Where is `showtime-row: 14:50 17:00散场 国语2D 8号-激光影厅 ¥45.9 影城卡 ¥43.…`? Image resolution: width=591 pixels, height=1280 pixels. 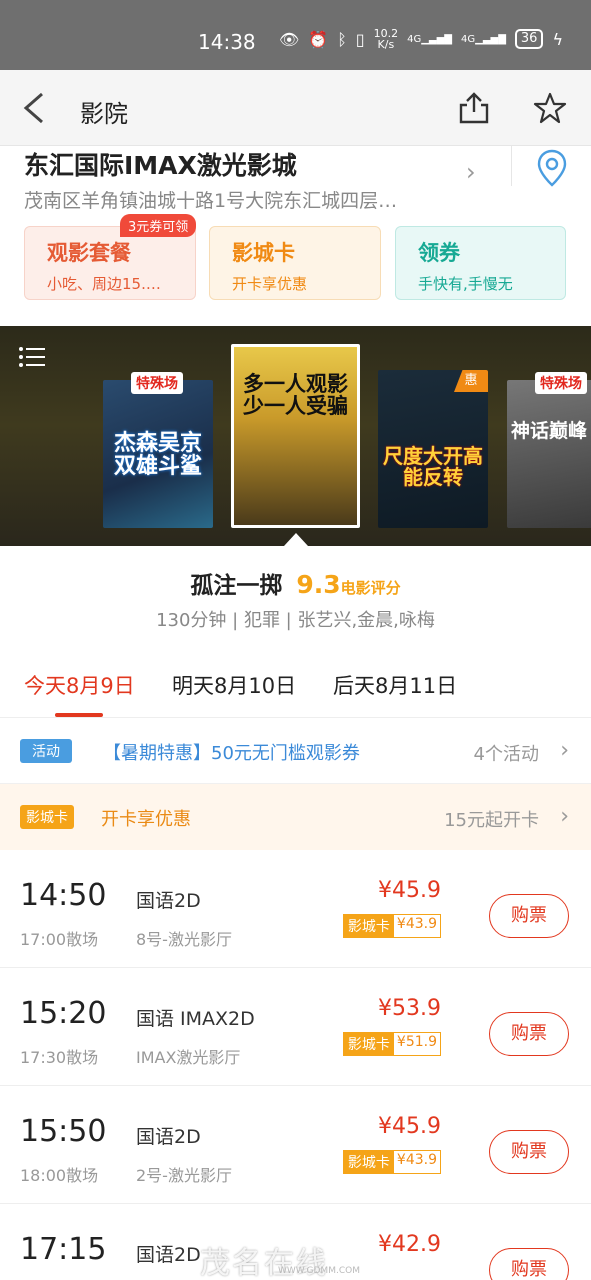 showtime-row: 14:50 17:00散场 国语2D 8号-激光影厅 ¥45.9 影城卡 ¥43.… is located at coordinates (295, 909).